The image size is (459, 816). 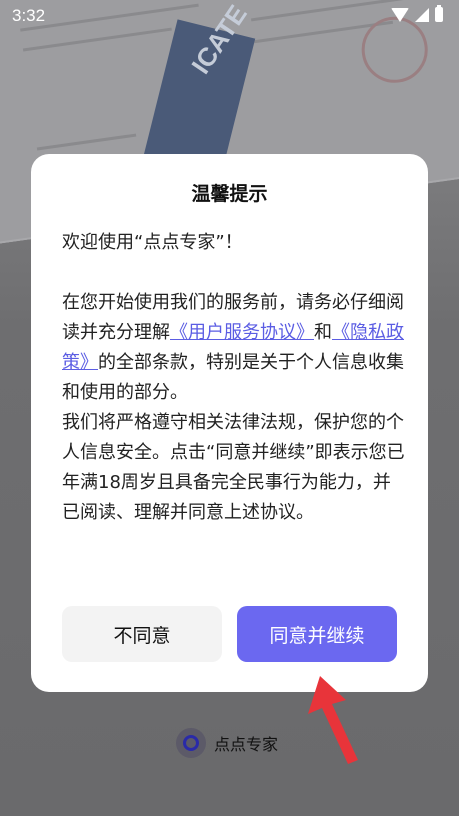 I want to click on para1-suffix: 的全部条款，特别是关于个人信息收集和使用的部分。, so click(x=233, y=377).